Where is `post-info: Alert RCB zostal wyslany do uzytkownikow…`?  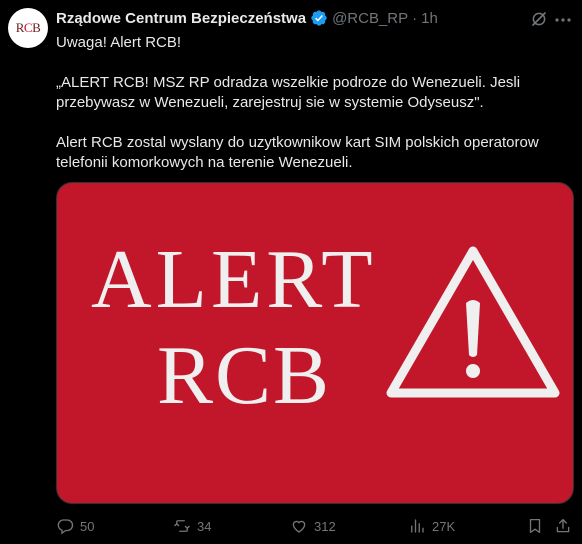 post-info: Alert RCB zostal wyslany do uzytkownikow… is located at coordinates (297, 152).